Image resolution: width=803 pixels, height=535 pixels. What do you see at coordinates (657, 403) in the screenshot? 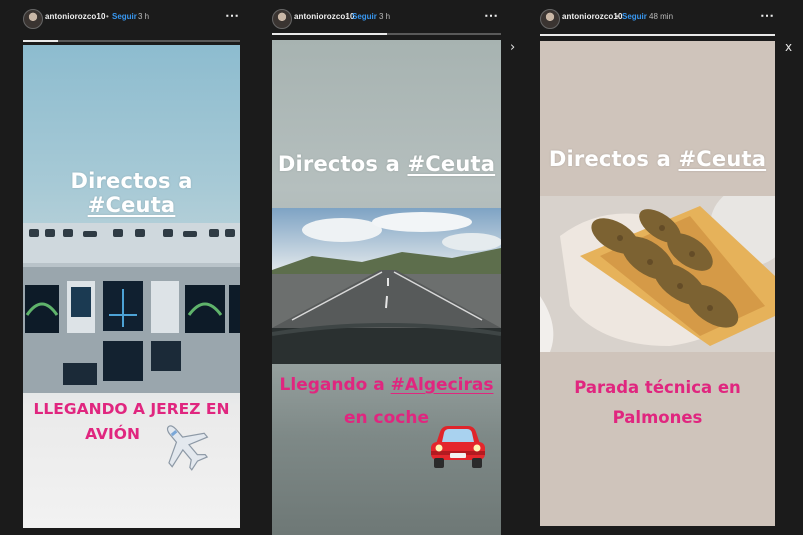
I see `story-caption: Parada técnica en Palmones` at bounding box center [657, 403].